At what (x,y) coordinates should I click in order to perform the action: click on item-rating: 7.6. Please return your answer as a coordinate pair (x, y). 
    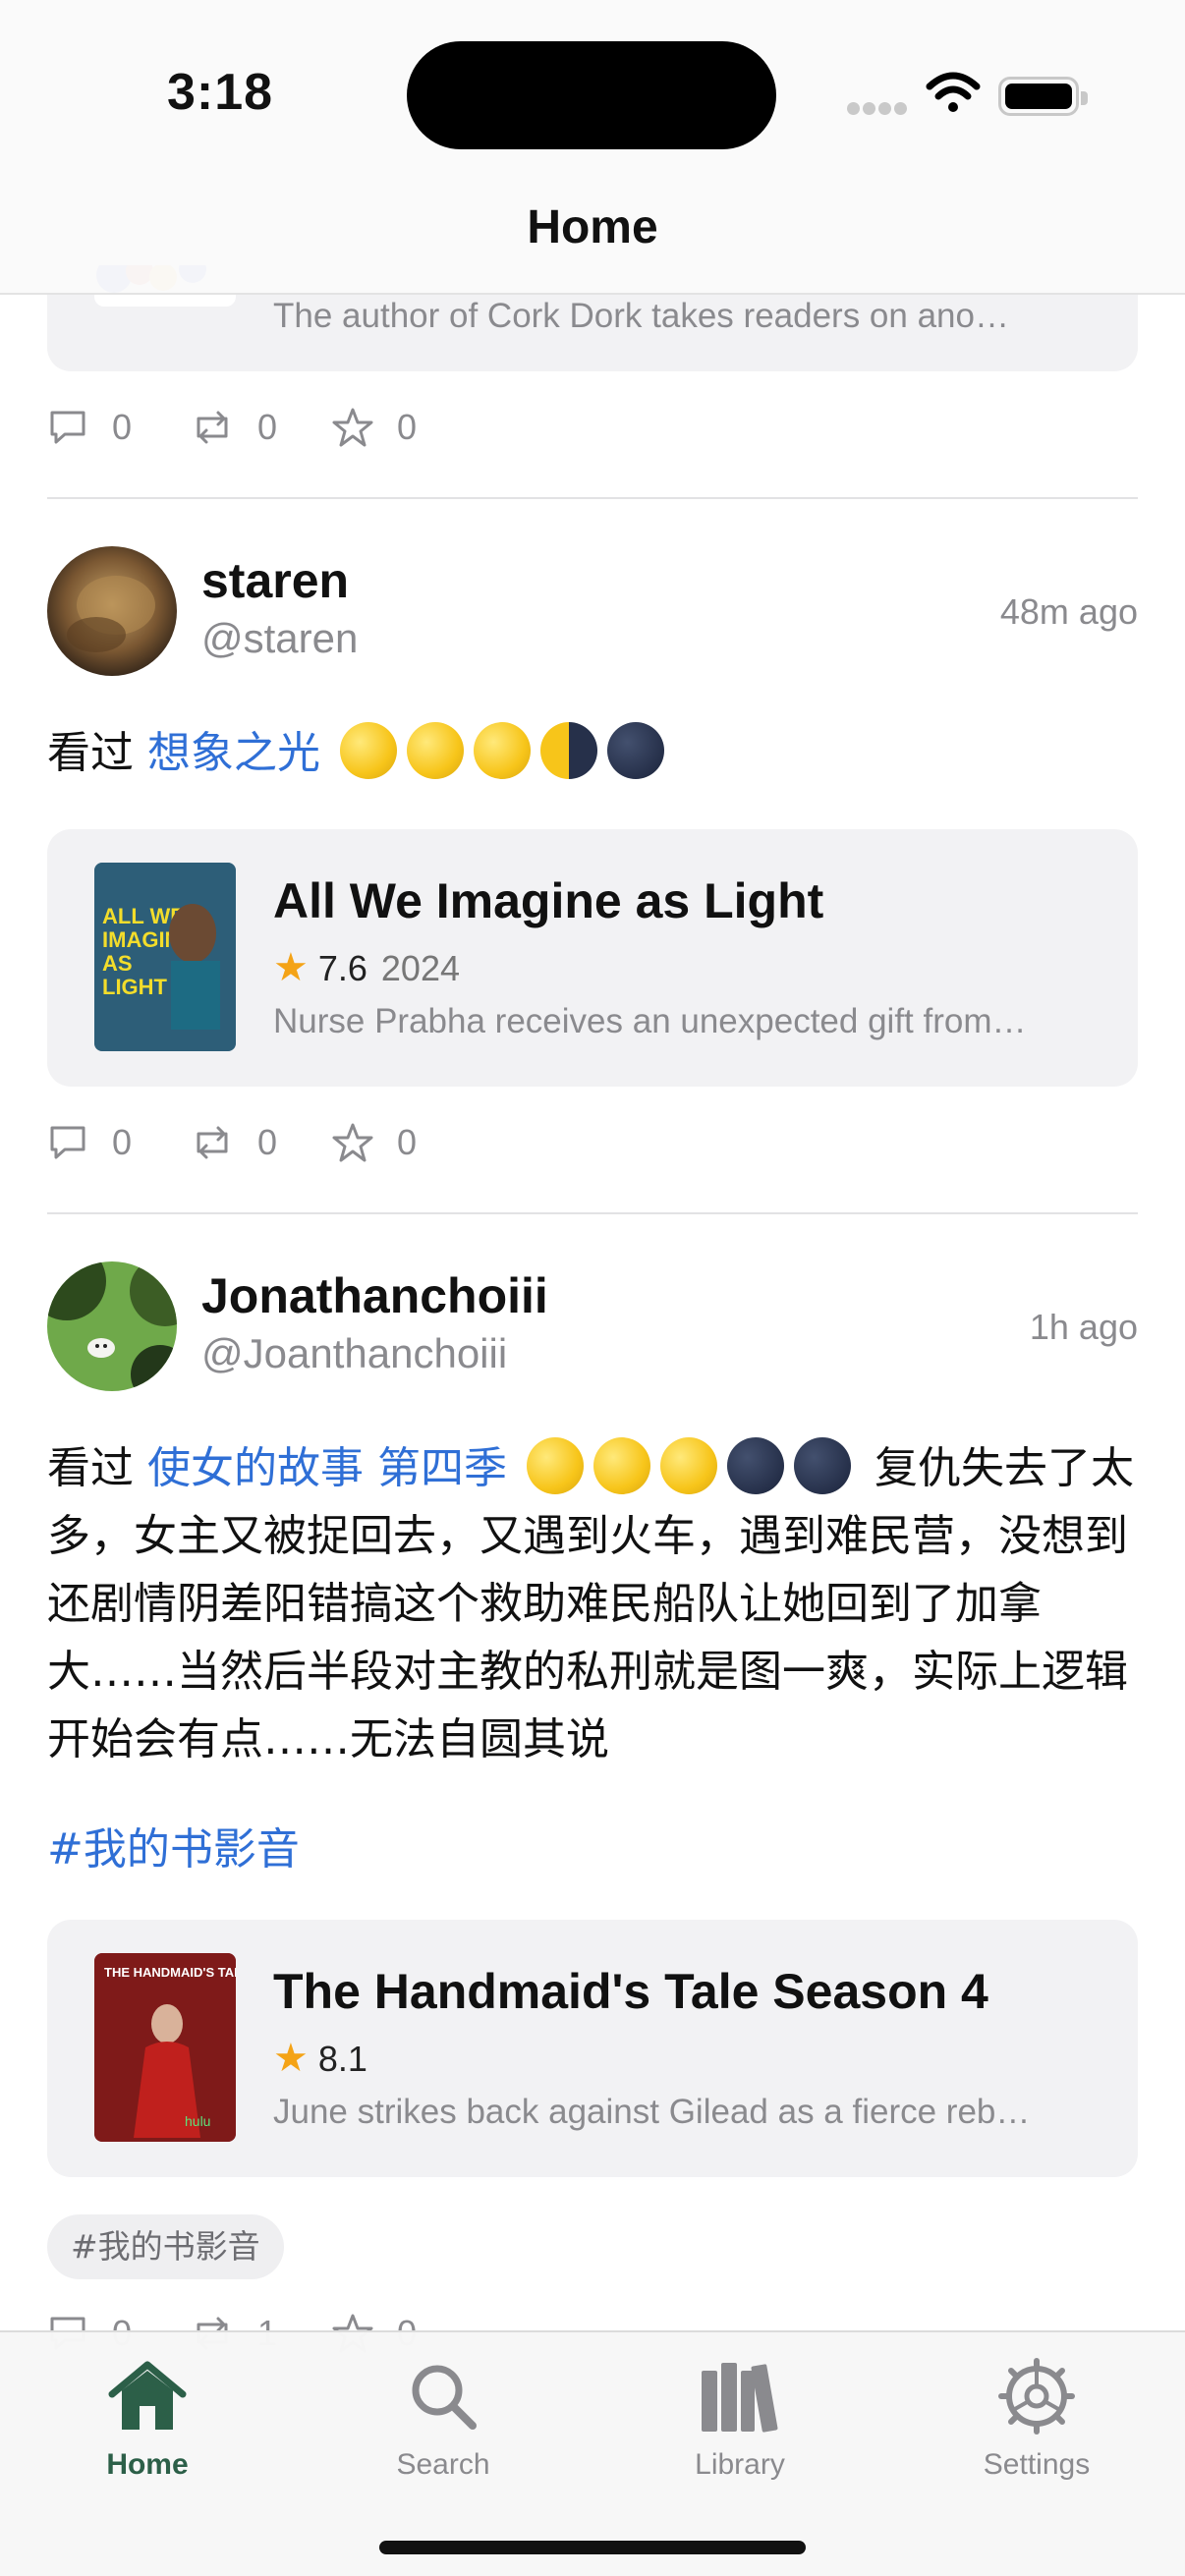
    Looking at the image, I should click on (342, 968).